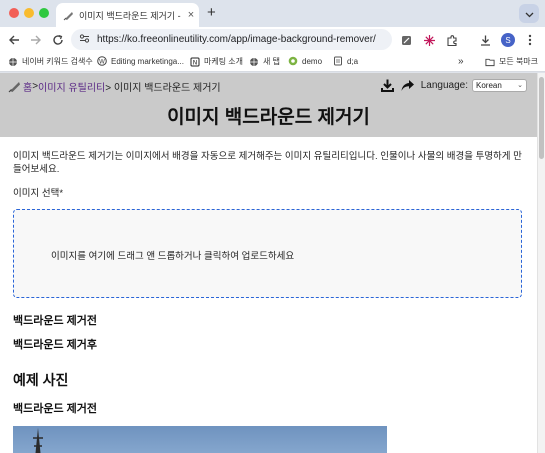  I want to click on tab-strip: 이미지 백드라운드 제거기 - 이미지 ... × +, so click(272, 13).